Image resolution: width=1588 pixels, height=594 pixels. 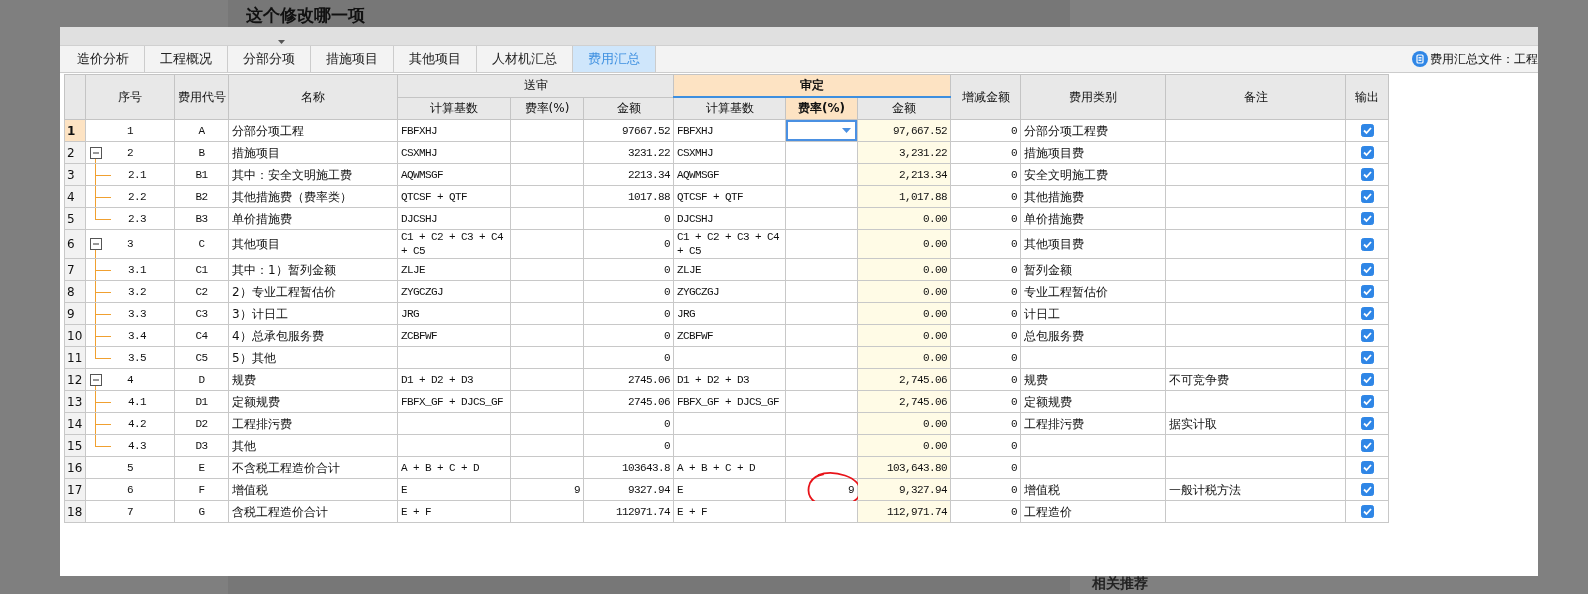 I want to click on formula: A + B + C + D, so click(x=716, y=467).